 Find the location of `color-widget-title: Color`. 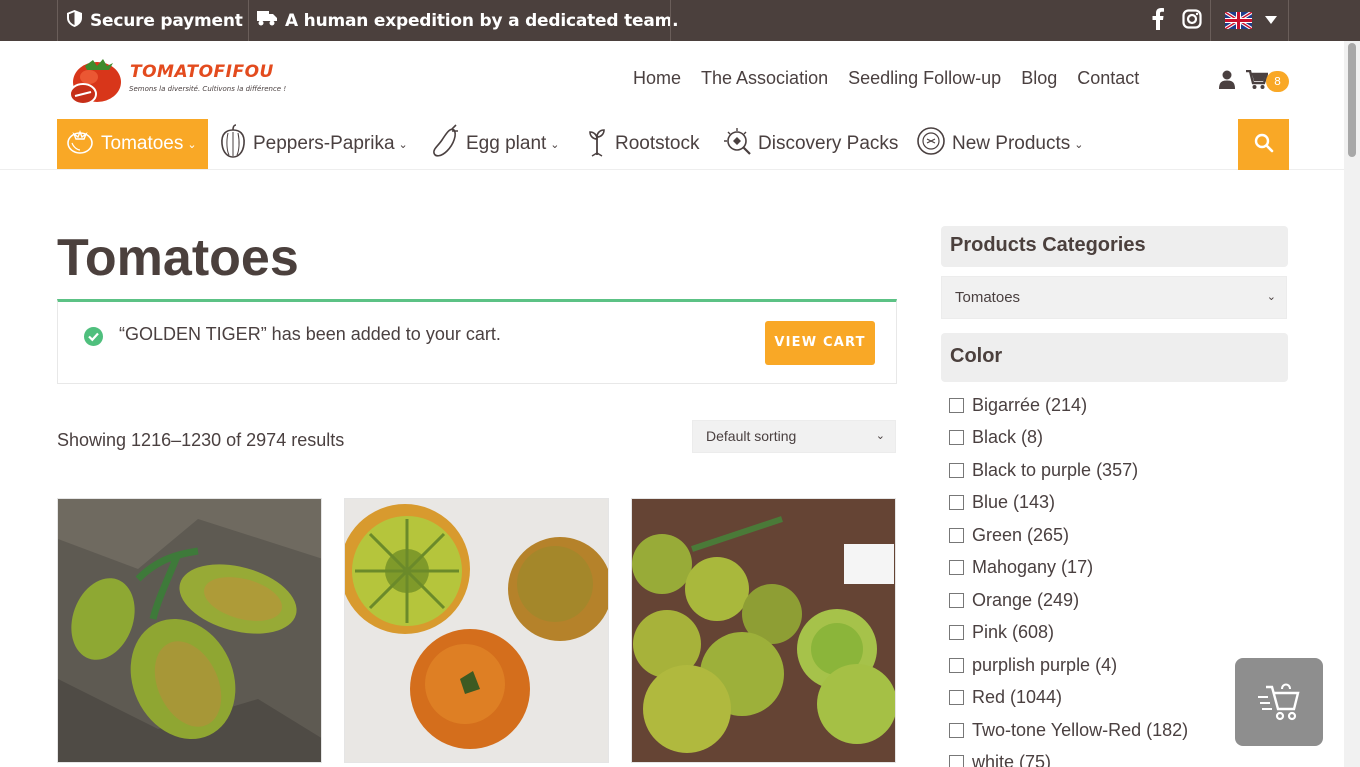

color-widget-title: Color is located at coordinates (1114, 357).